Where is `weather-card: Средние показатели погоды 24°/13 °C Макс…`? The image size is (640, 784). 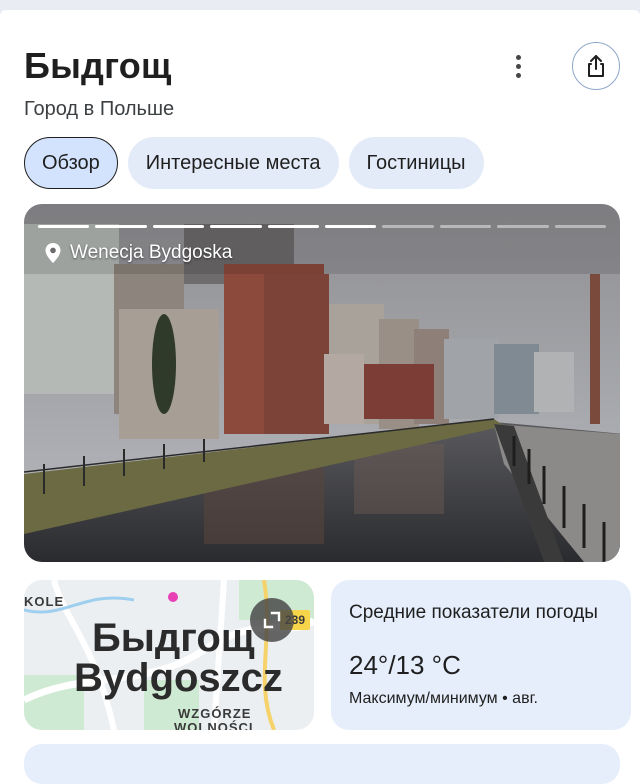 weather-card: Средние показатели погоды 24°/13 °C Макс… is located at coordinates (481, 655).